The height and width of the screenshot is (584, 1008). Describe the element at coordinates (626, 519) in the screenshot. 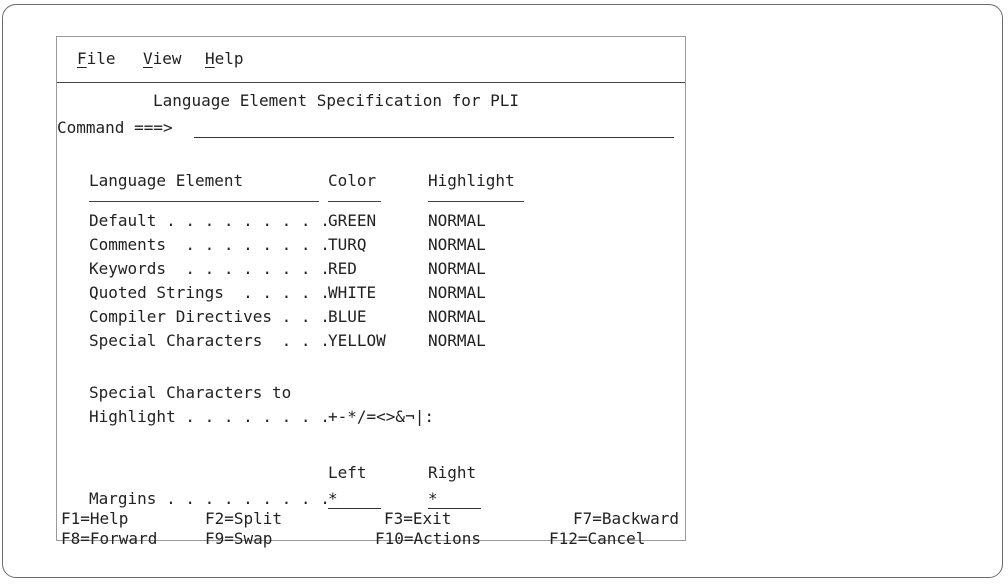

I see `fkey-backward: F7=Backward` at that location.